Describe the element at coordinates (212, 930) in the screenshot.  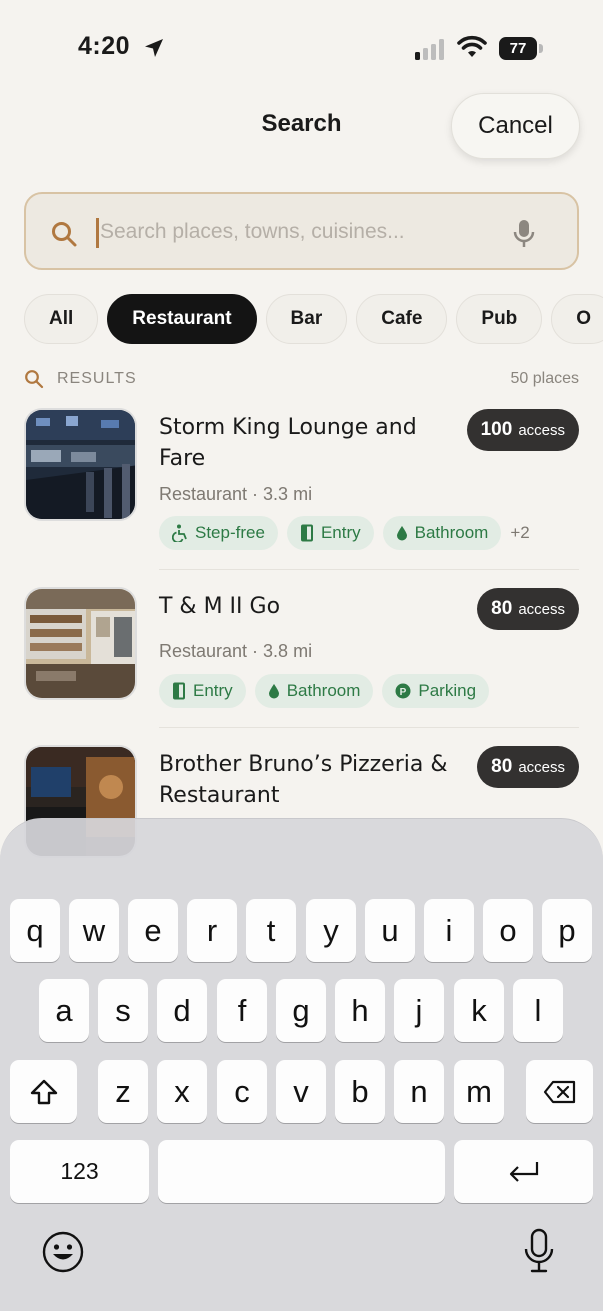
I see `key-r: r` at that location.